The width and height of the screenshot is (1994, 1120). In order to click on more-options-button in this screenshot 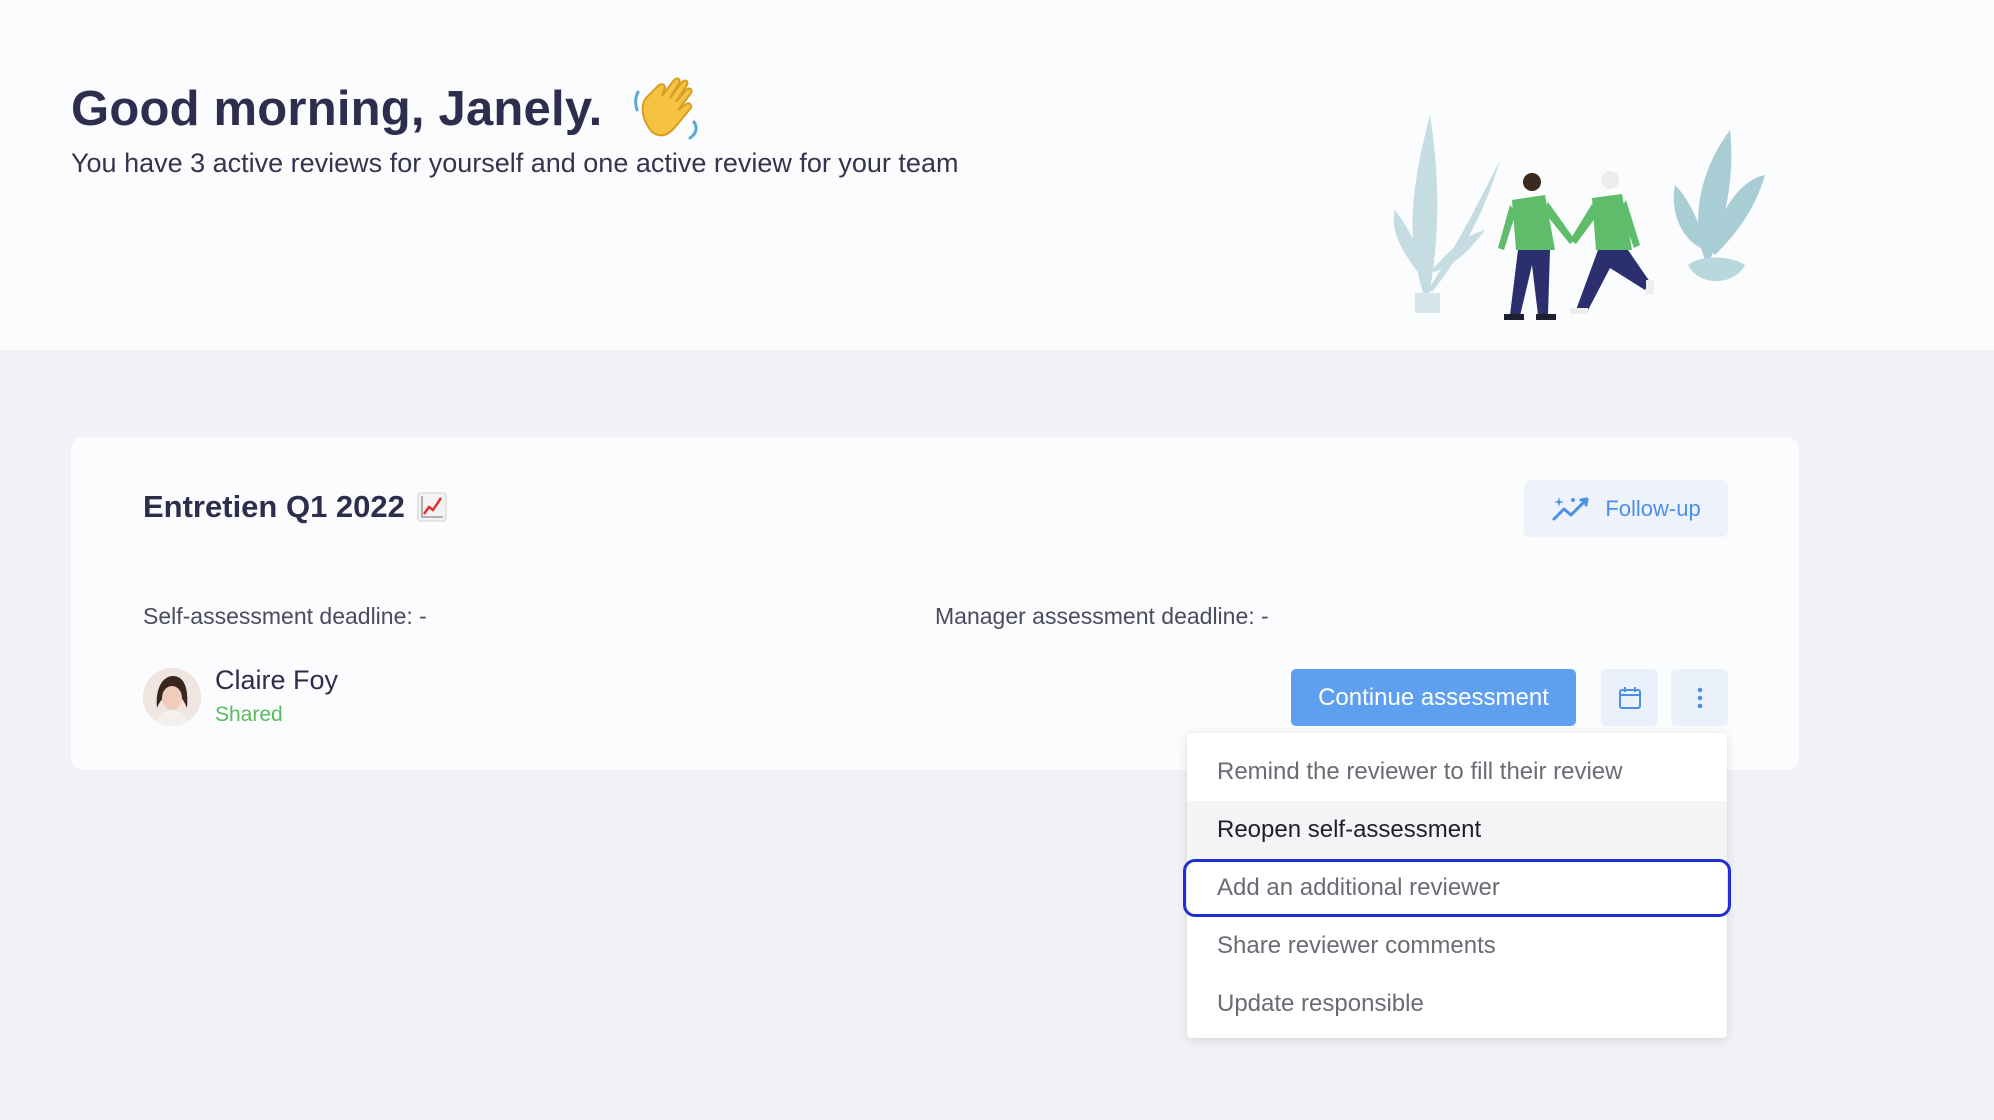, I will do `click(1699, 697)`.